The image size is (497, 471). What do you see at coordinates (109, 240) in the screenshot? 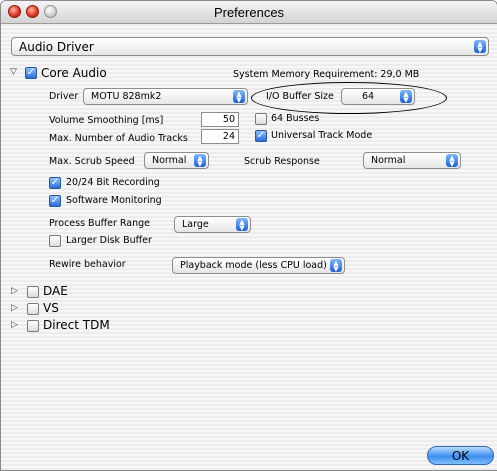
I see `larger-disk-label: Larger Disk Buffer` at bounding box center [109, 240].